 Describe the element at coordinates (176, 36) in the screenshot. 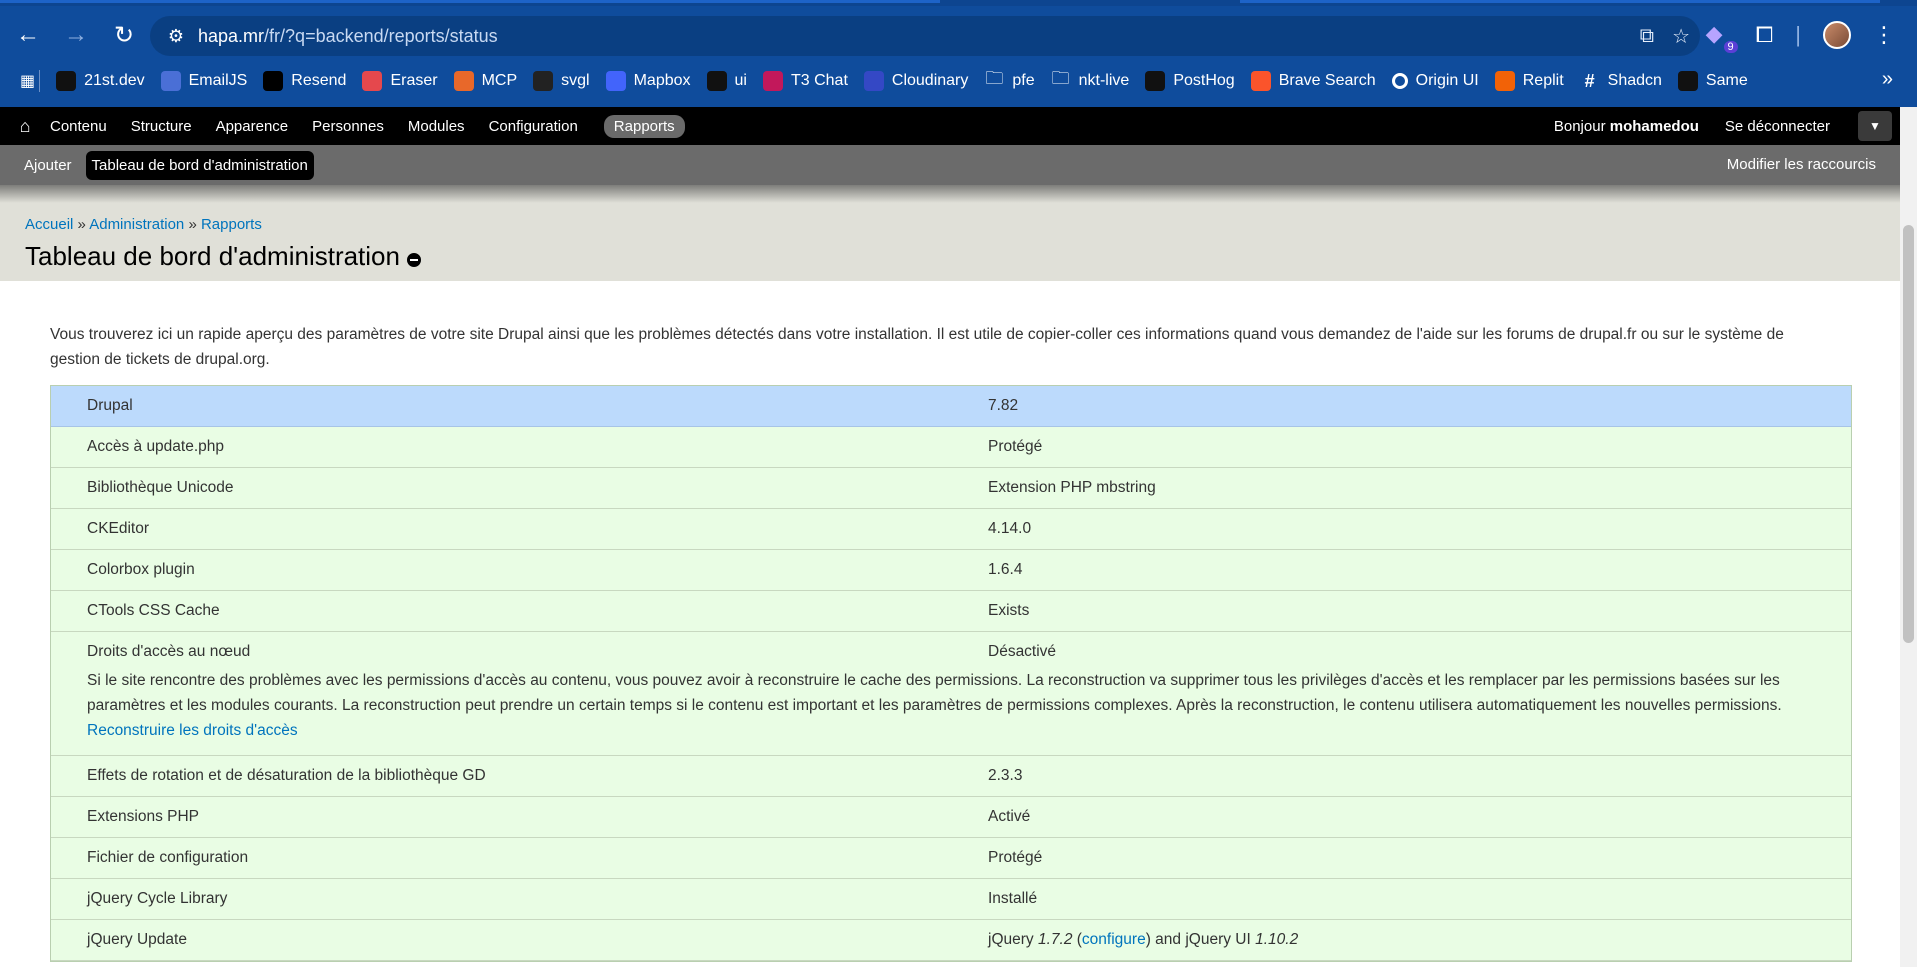

I see `site-info-icon: ⚙` at that location.